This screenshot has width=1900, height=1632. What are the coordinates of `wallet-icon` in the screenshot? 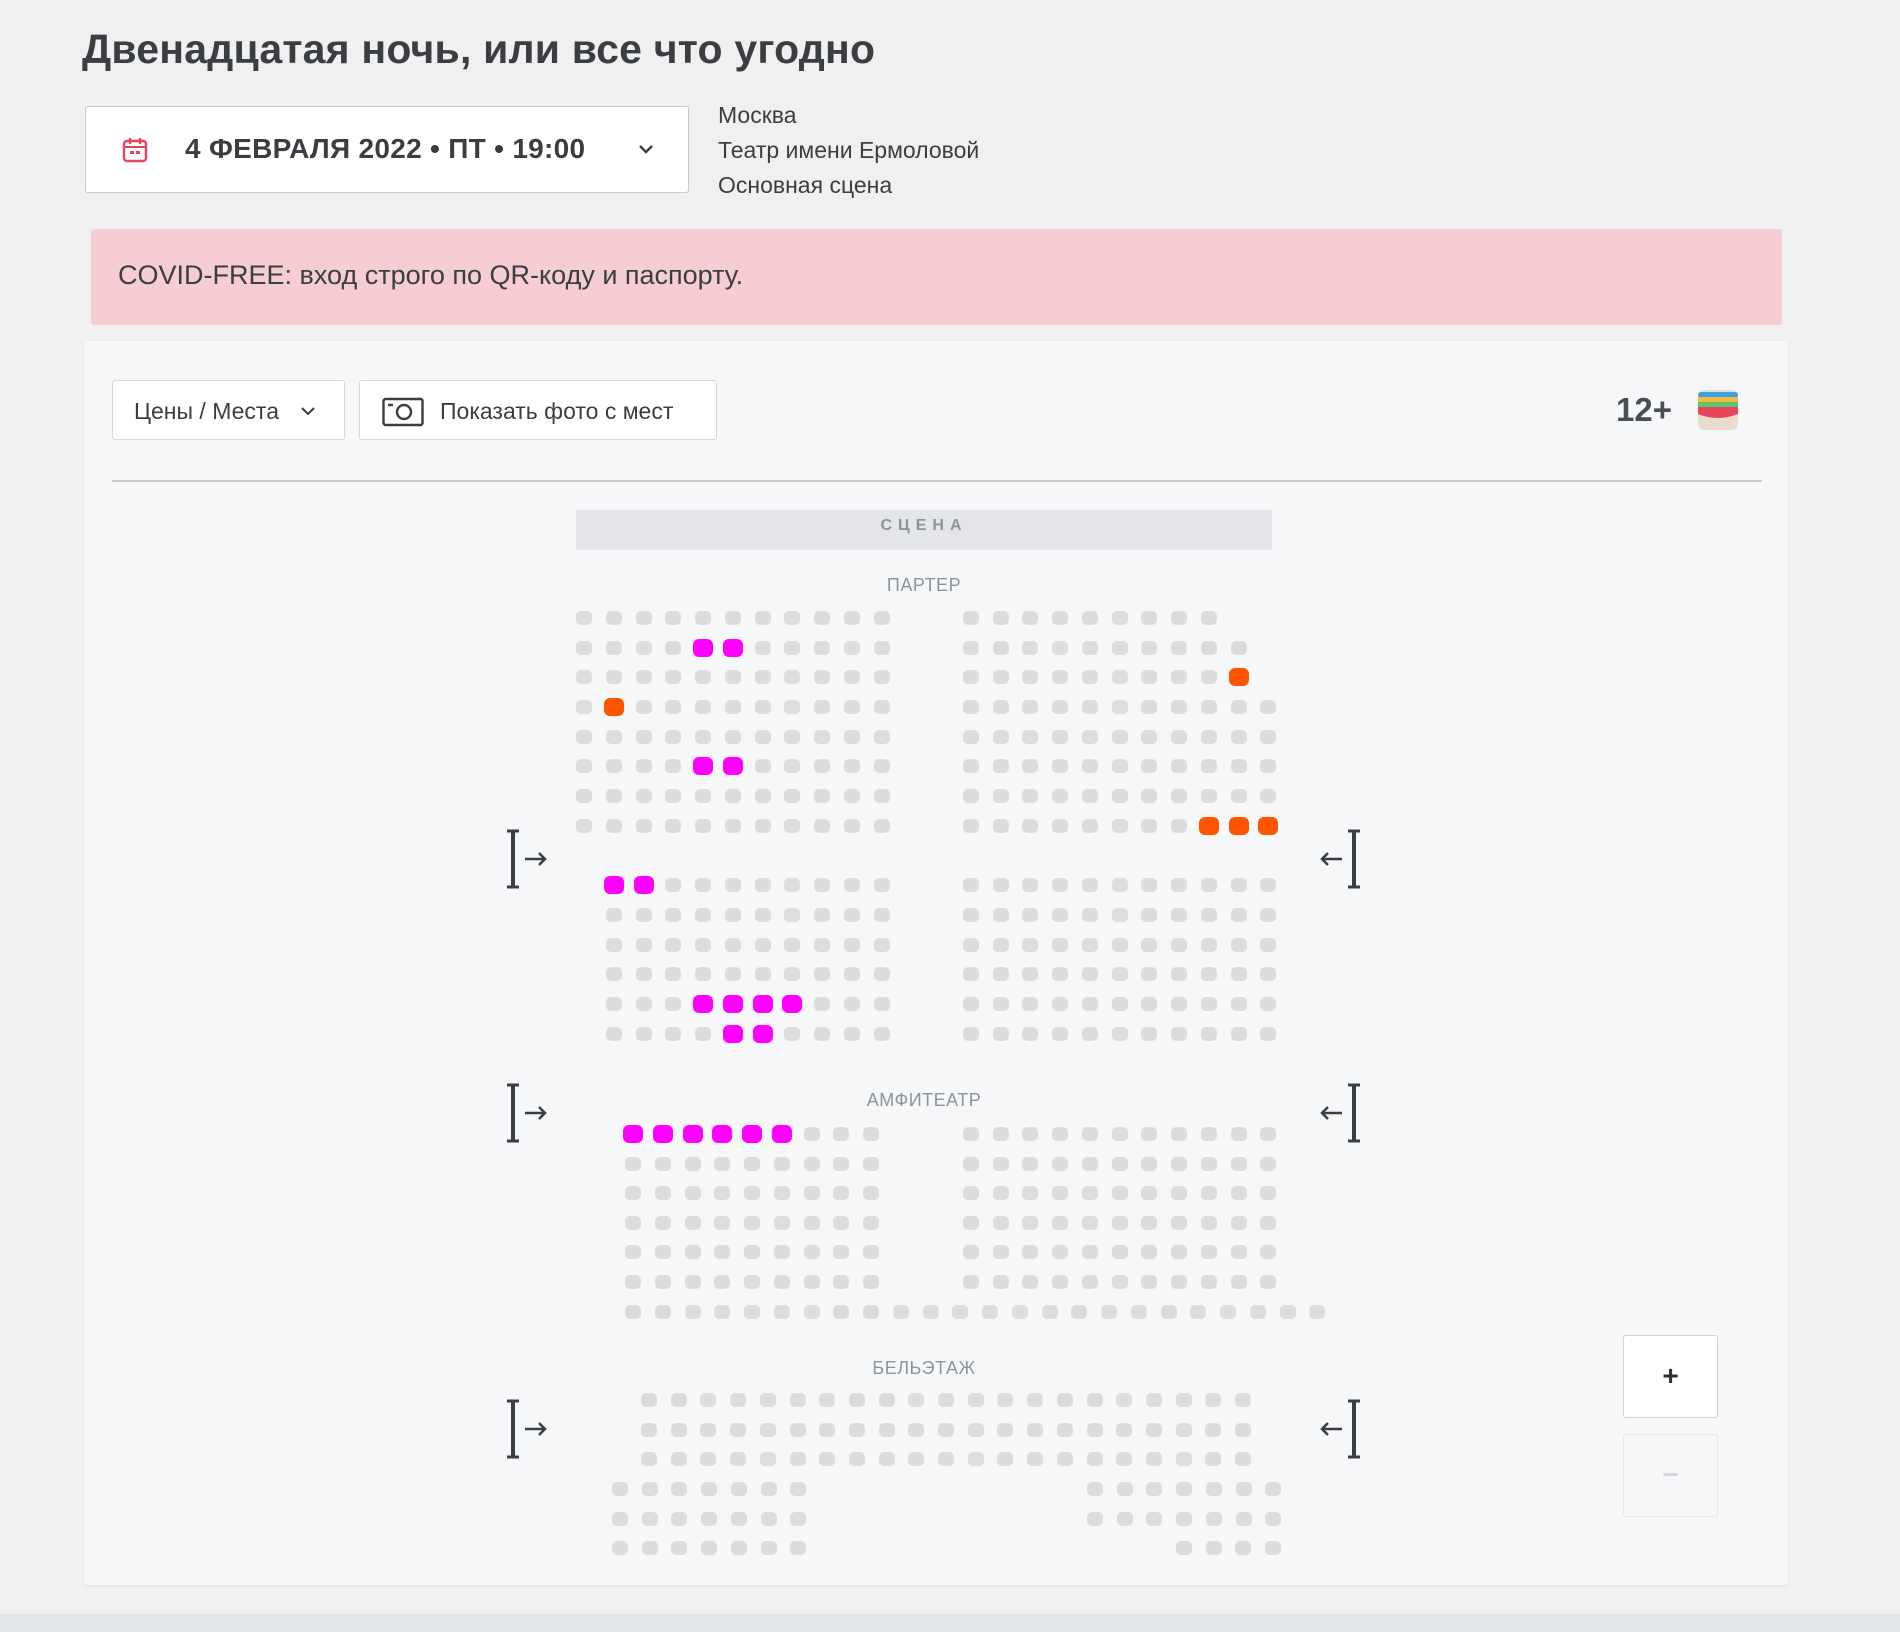 It's located at (1718, 410).